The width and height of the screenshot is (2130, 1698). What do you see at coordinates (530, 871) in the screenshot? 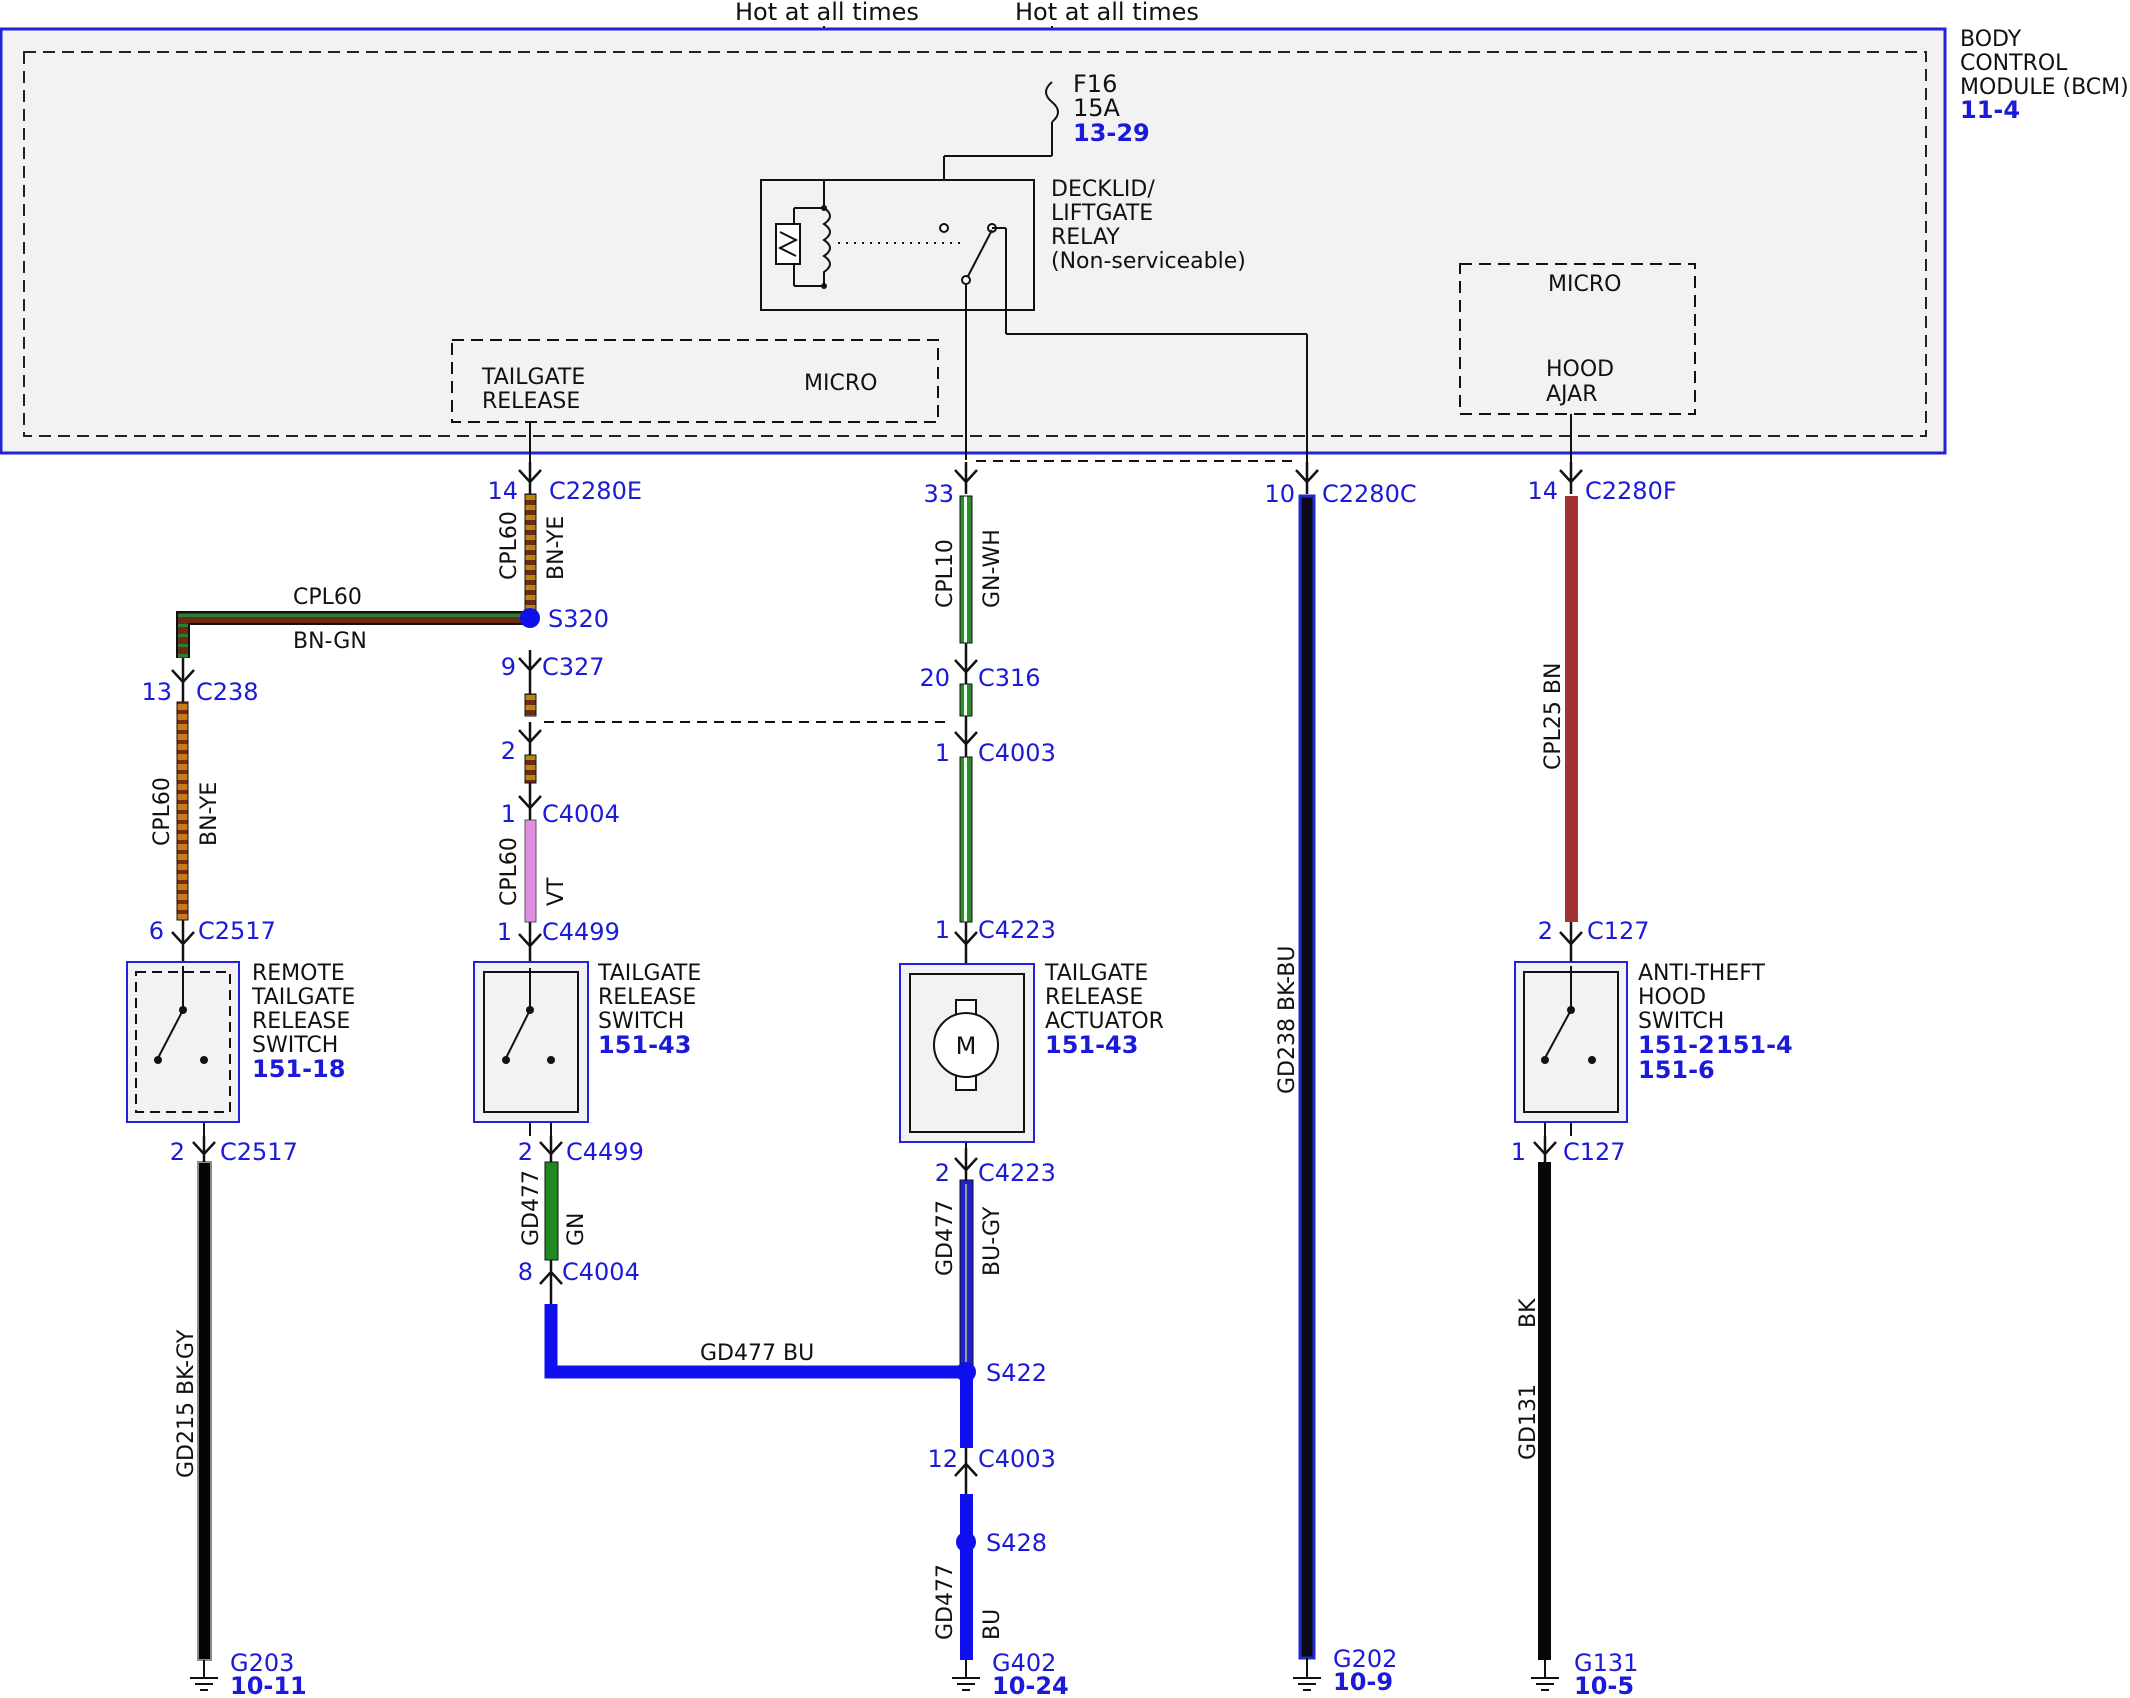
I see `wire-cpl60-vt` at bounding box center [530, 871].